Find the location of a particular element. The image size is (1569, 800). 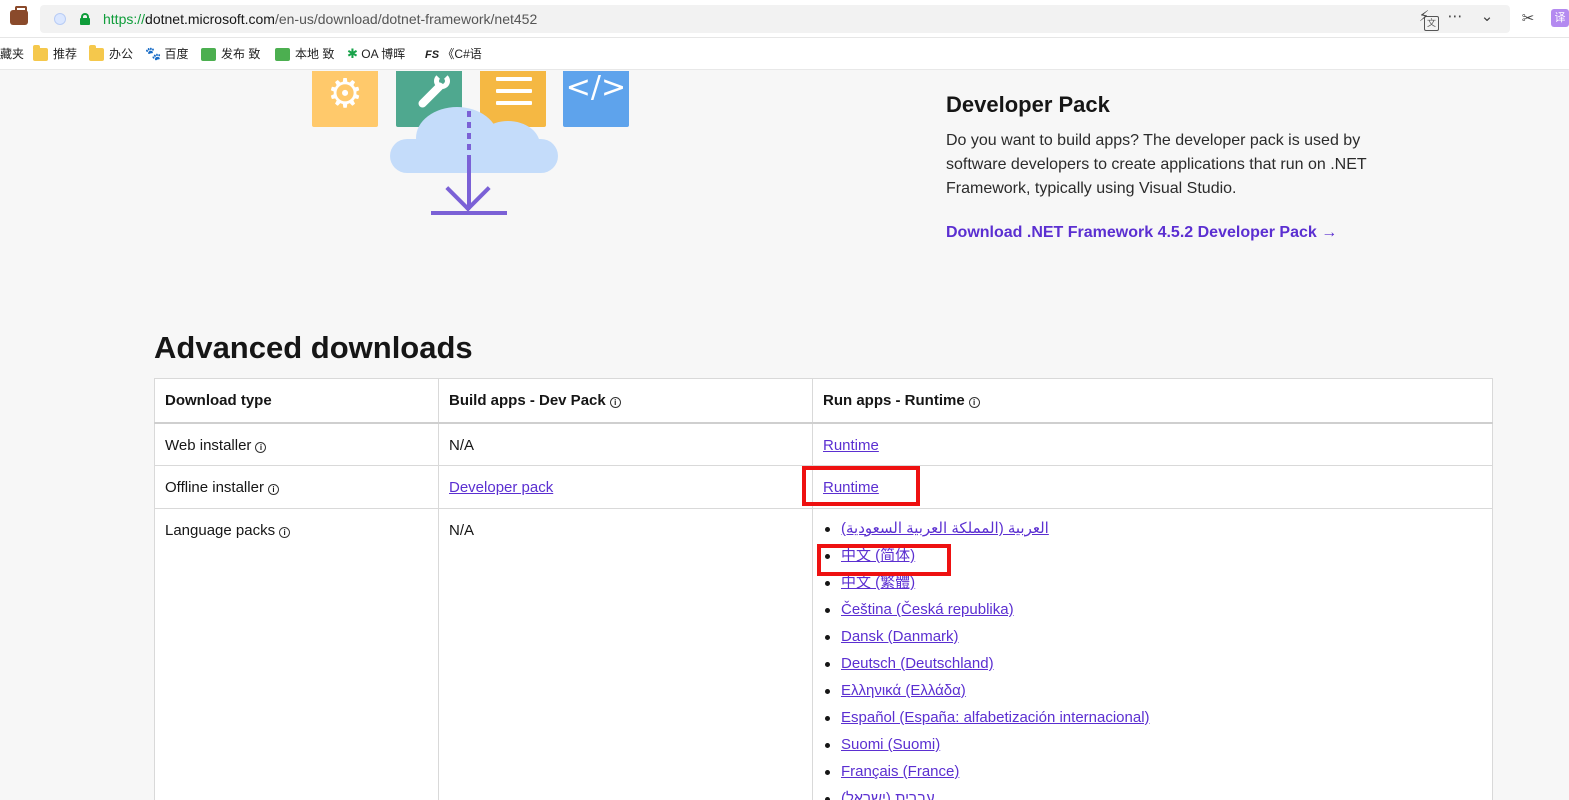

list-item: Čeština (Česká republika) is located at coordinates (1153, 613).